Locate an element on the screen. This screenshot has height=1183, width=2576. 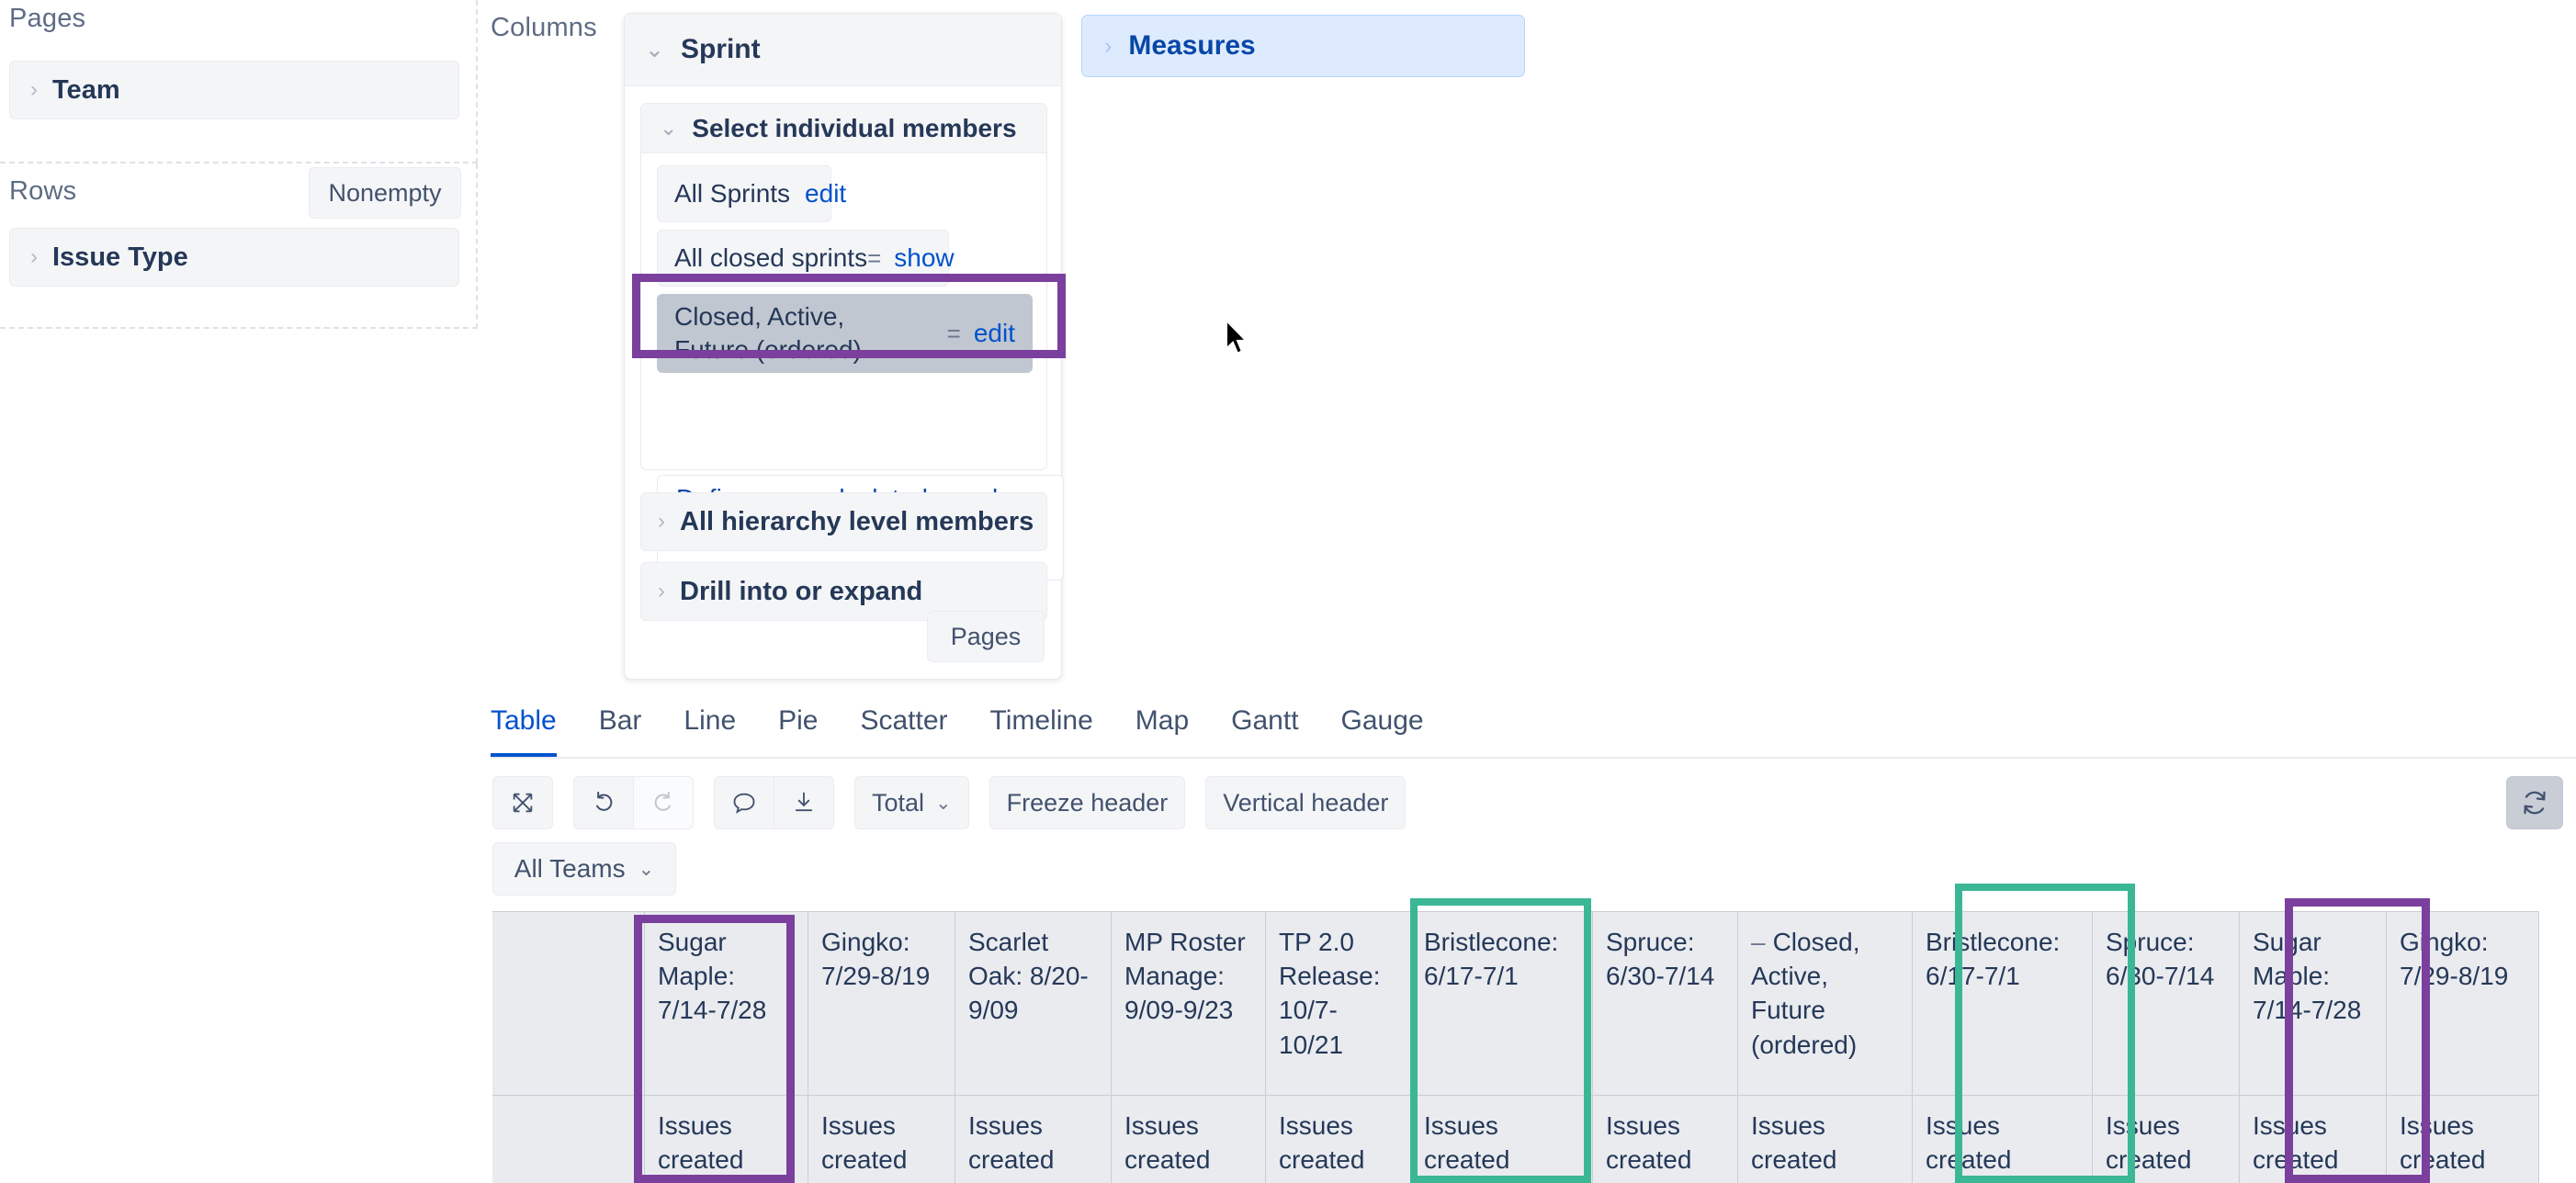
columns-axis-label: Columns is located at coordinates (544, 27).